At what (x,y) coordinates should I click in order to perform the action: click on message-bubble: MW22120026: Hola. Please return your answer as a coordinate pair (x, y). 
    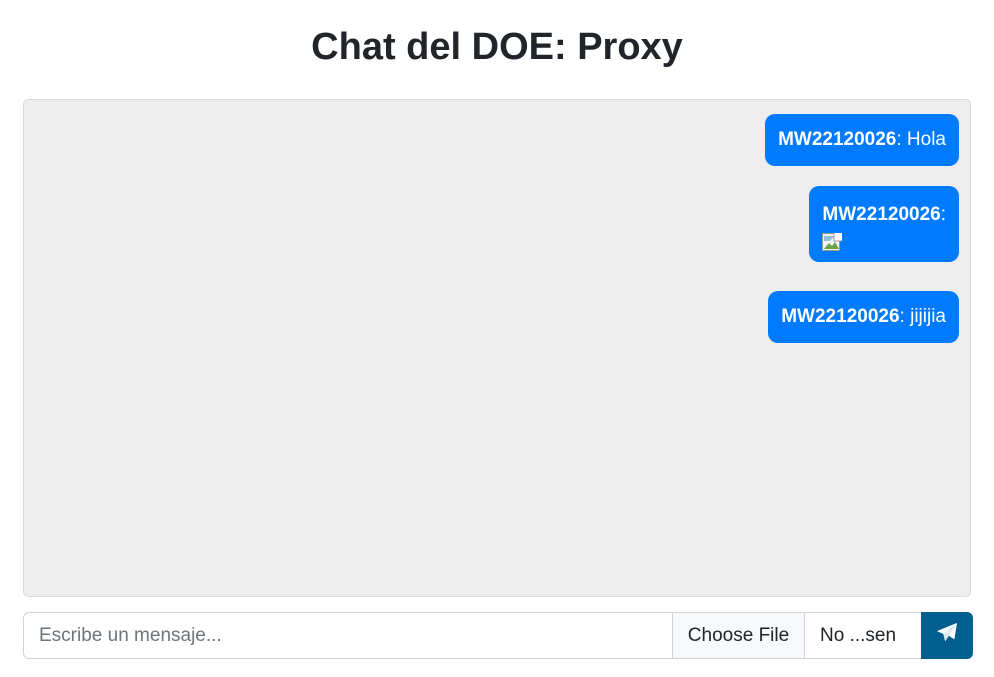
    Looking at the image, I should click on (862, 140).